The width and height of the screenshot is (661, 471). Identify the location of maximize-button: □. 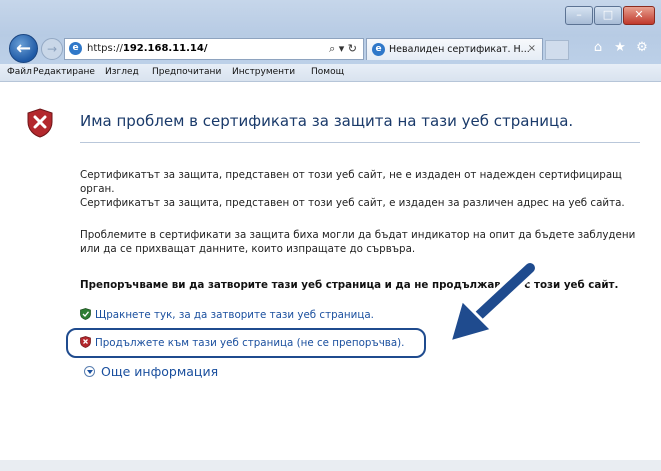
(608, 15).